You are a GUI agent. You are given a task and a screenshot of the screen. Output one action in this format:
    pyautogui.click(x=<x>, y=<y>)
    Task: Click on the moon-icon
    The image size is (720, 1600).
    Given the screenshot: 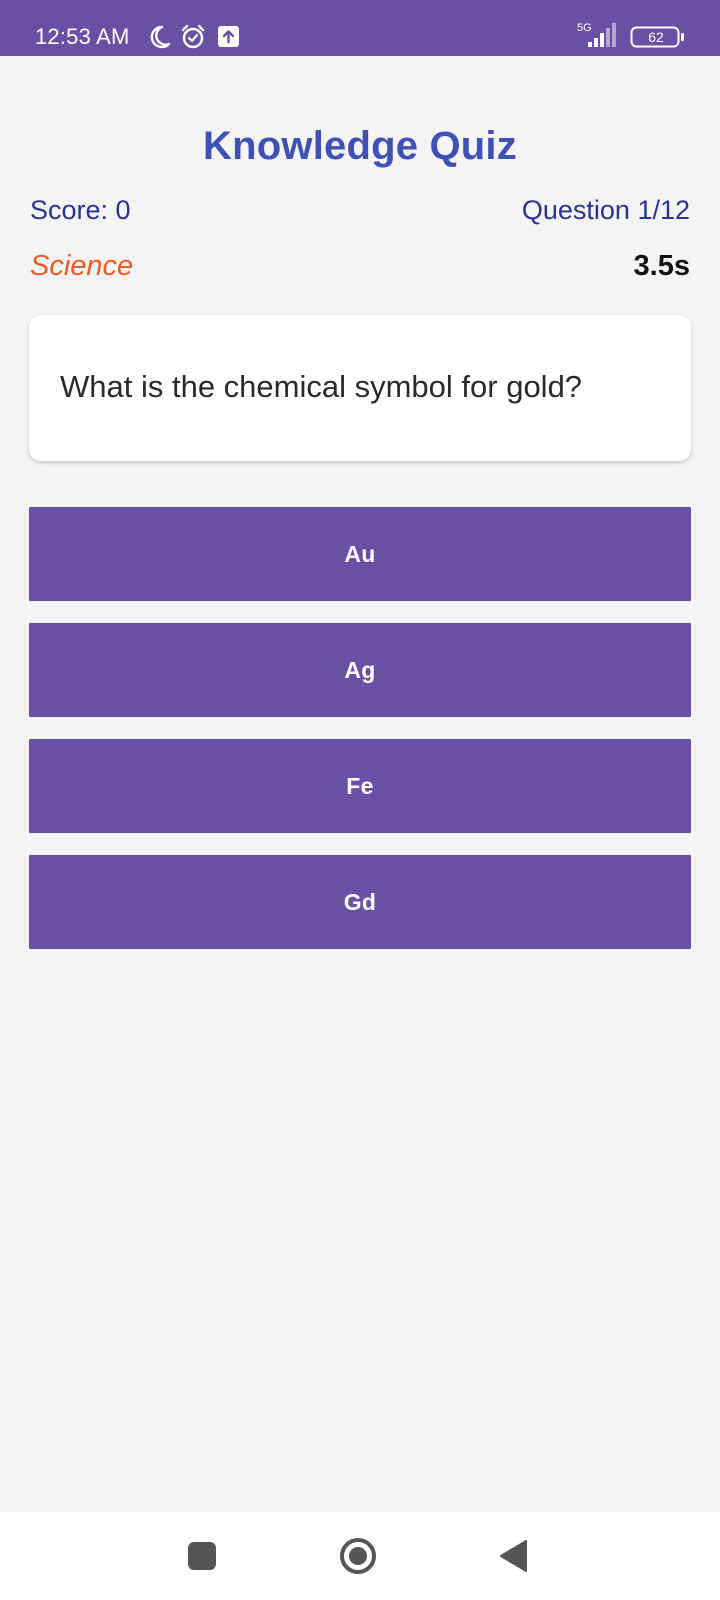 What is the action you would take?
    pyautogui.click(x=160, y=37)
    